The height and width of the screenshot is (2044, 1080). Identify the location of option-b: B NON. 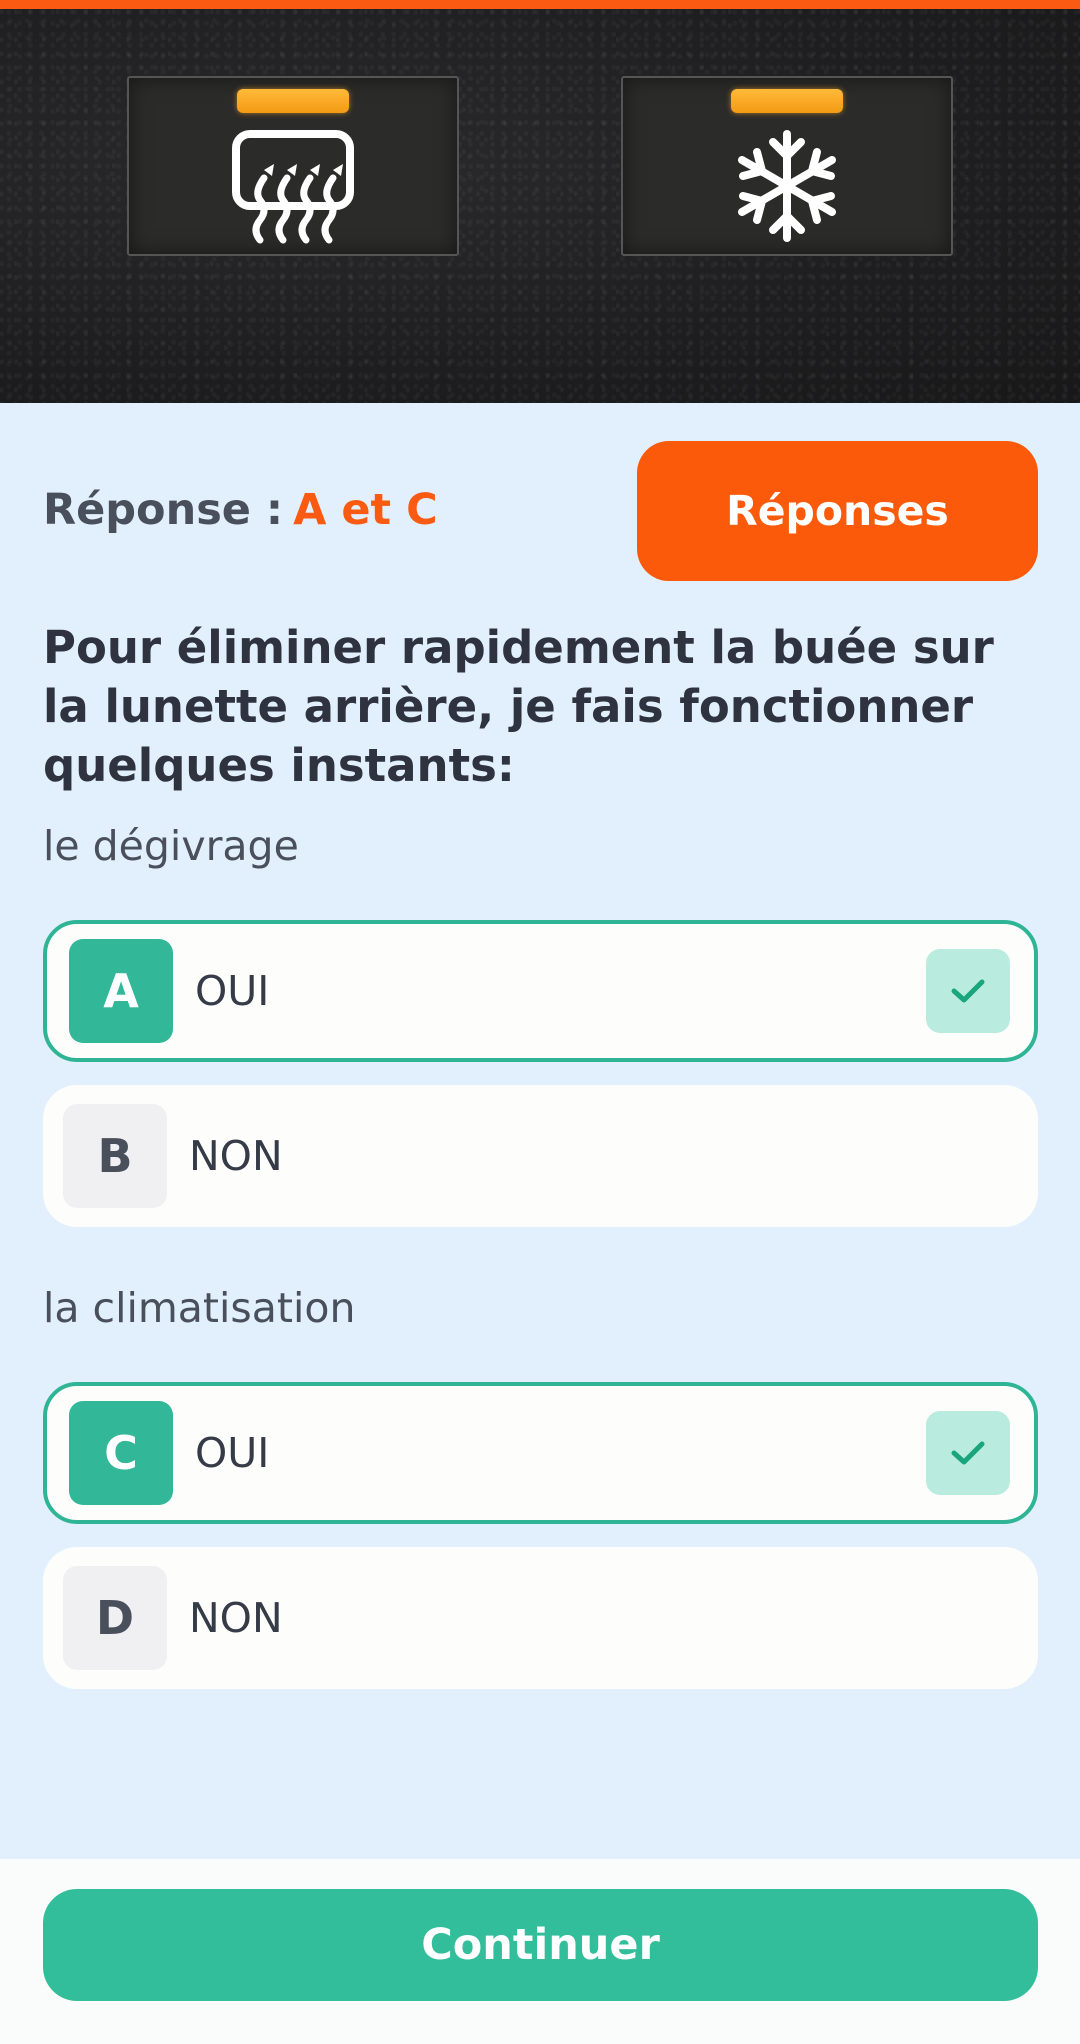
(540, 1156).